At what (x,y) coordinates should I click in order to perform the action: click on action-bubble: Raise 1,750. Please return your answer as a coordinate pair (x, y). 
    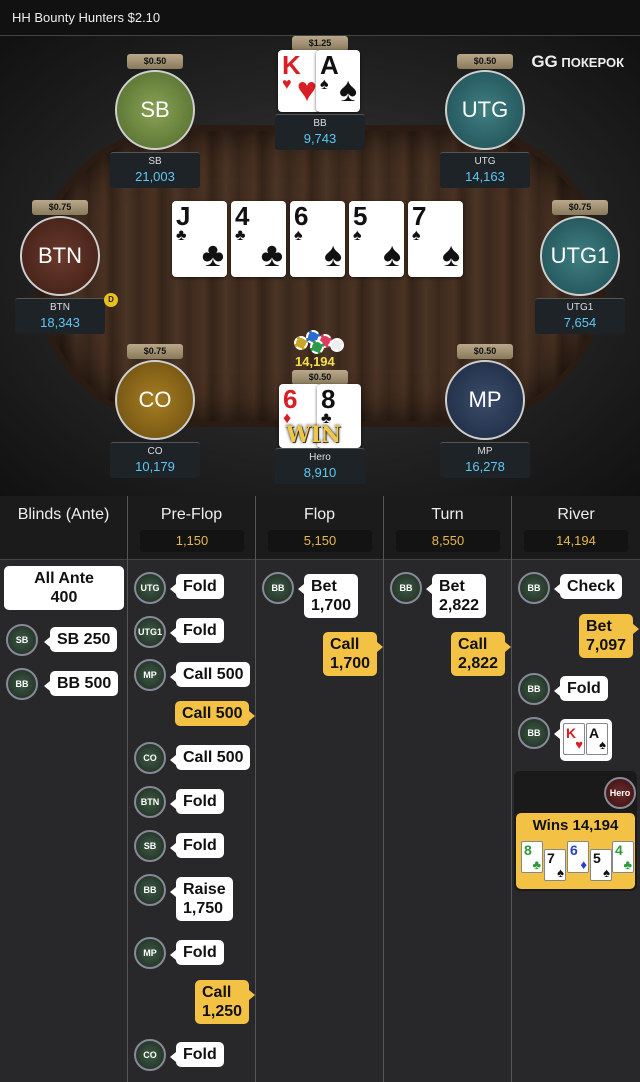
    Looking at the image, I should click on (201, 899).